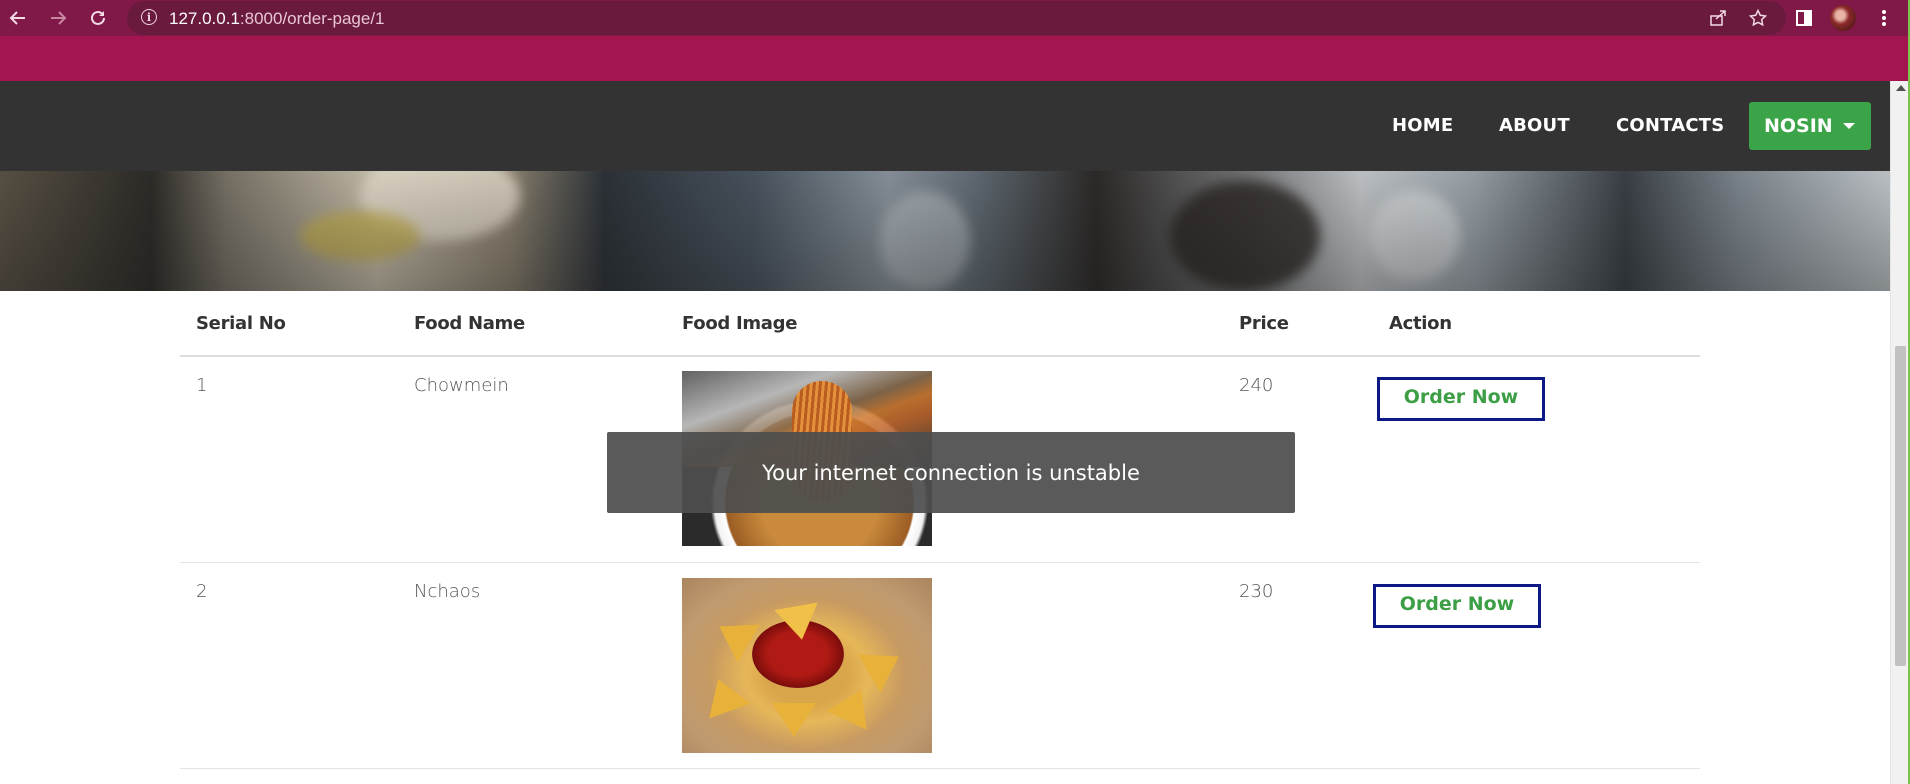 The height and width of the screenshot is (784, 1910). Describe the element at coordinates (149, 17) in the screenshot. I see `site-info-icon: i` at that location.